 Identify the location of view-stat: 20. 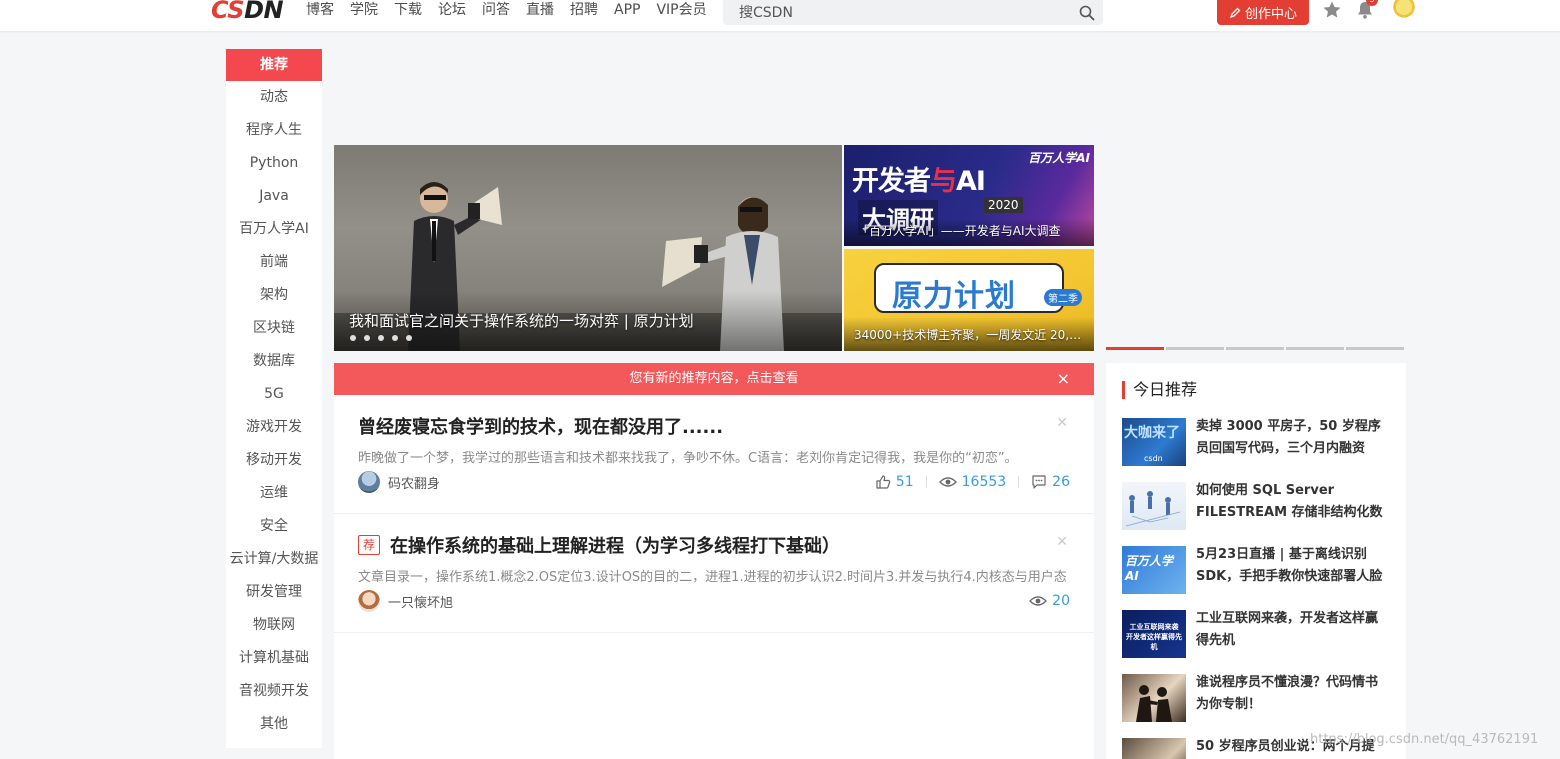
(1049, 601).